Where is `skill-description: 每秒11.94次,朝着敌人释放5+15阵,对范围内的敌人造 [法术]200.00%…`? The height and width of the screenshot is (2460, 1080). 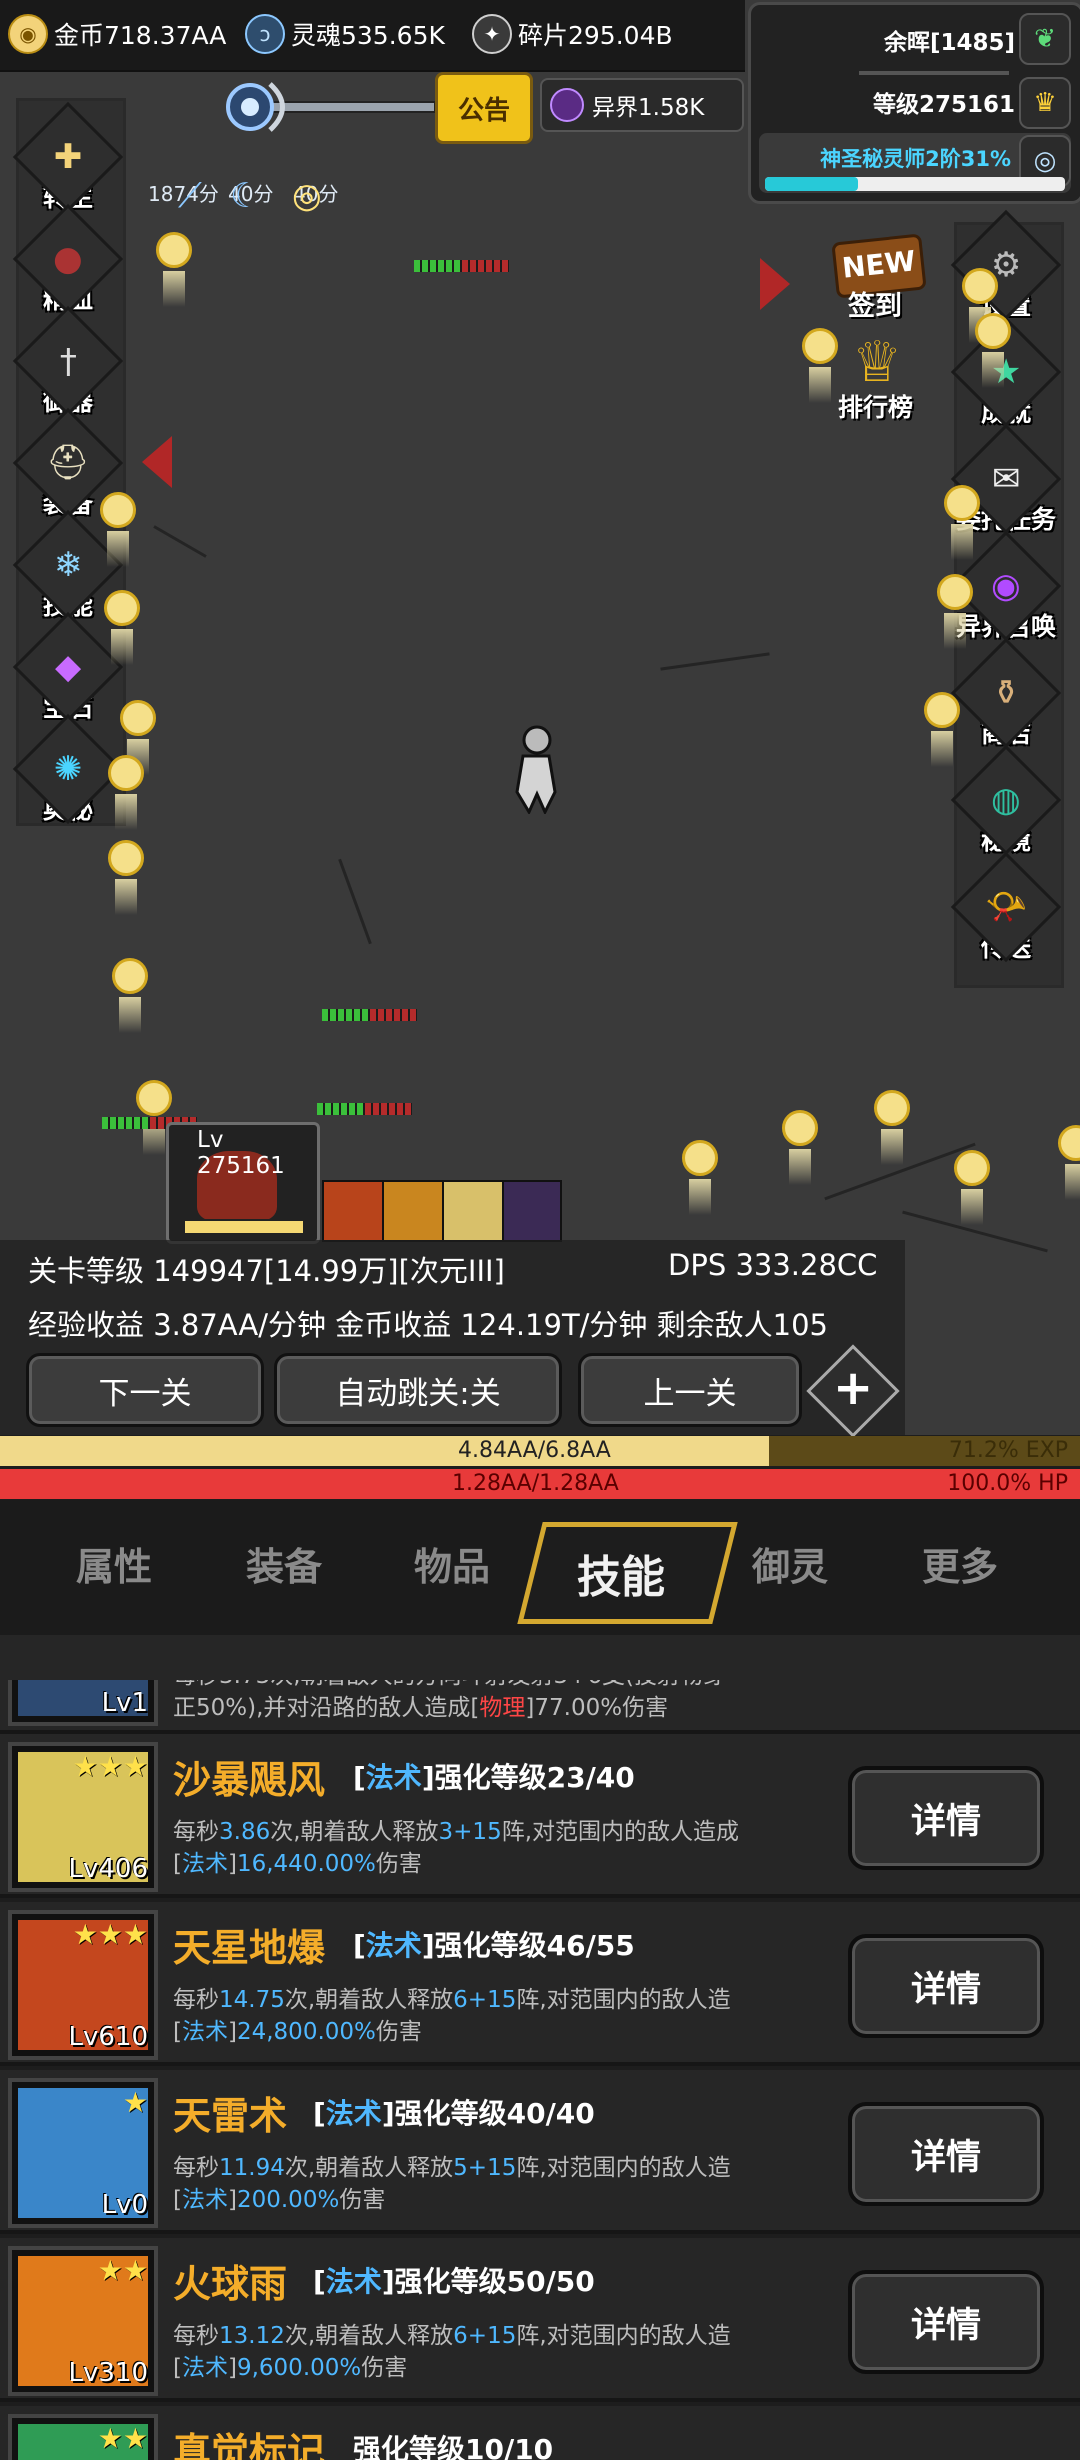 skill-description: 每秒11.94次,朝着敌人释放5+15阵,对范围内的敌人造 [法术]200.00%… is located at coordinates (452, 2184).